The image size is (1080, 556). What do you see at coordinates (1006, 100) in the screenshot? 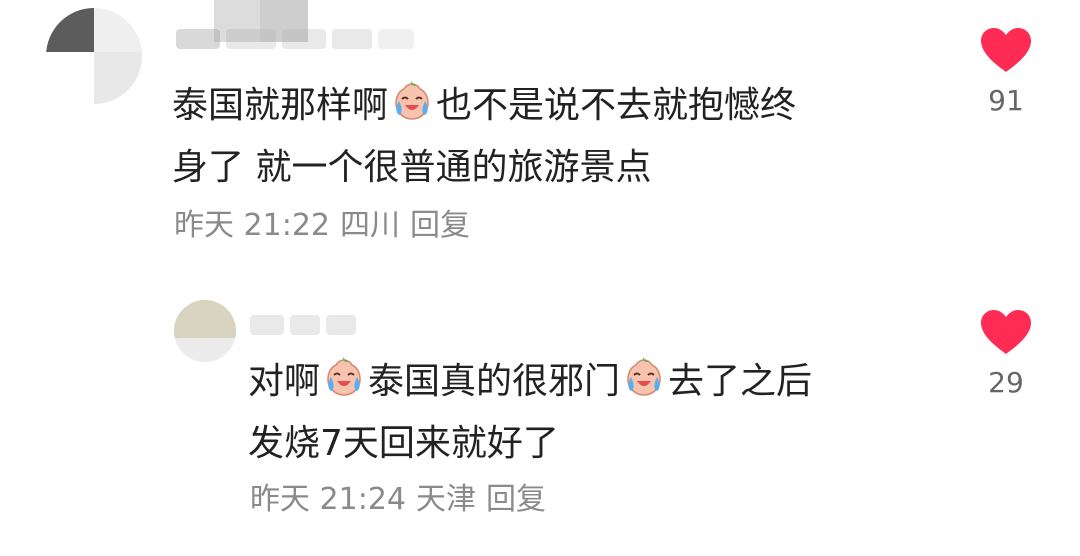
I see `like-count: 91` at bounding box center [1006, 100].